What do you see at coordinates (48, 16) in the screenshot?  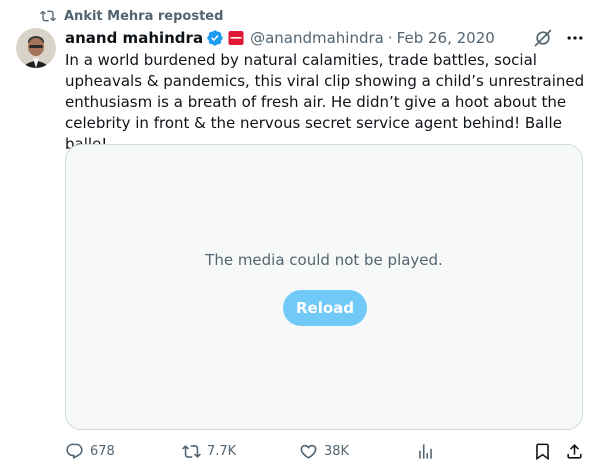 I see `repost-icon` at bounding box center [48, 16].